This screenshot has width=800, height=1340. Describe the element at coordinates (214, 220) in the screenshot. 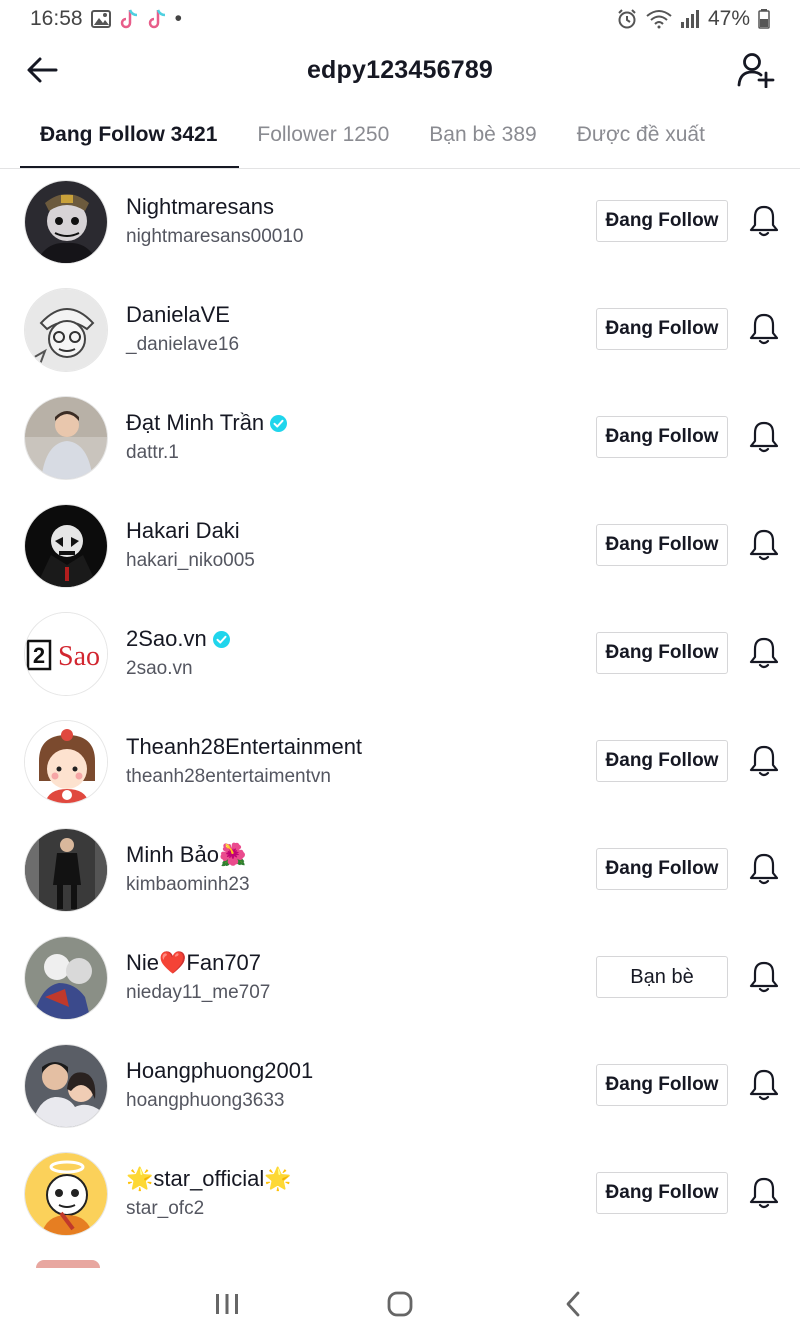

I see `user-names: Nightmaresans nightmaresans00010` at that location.